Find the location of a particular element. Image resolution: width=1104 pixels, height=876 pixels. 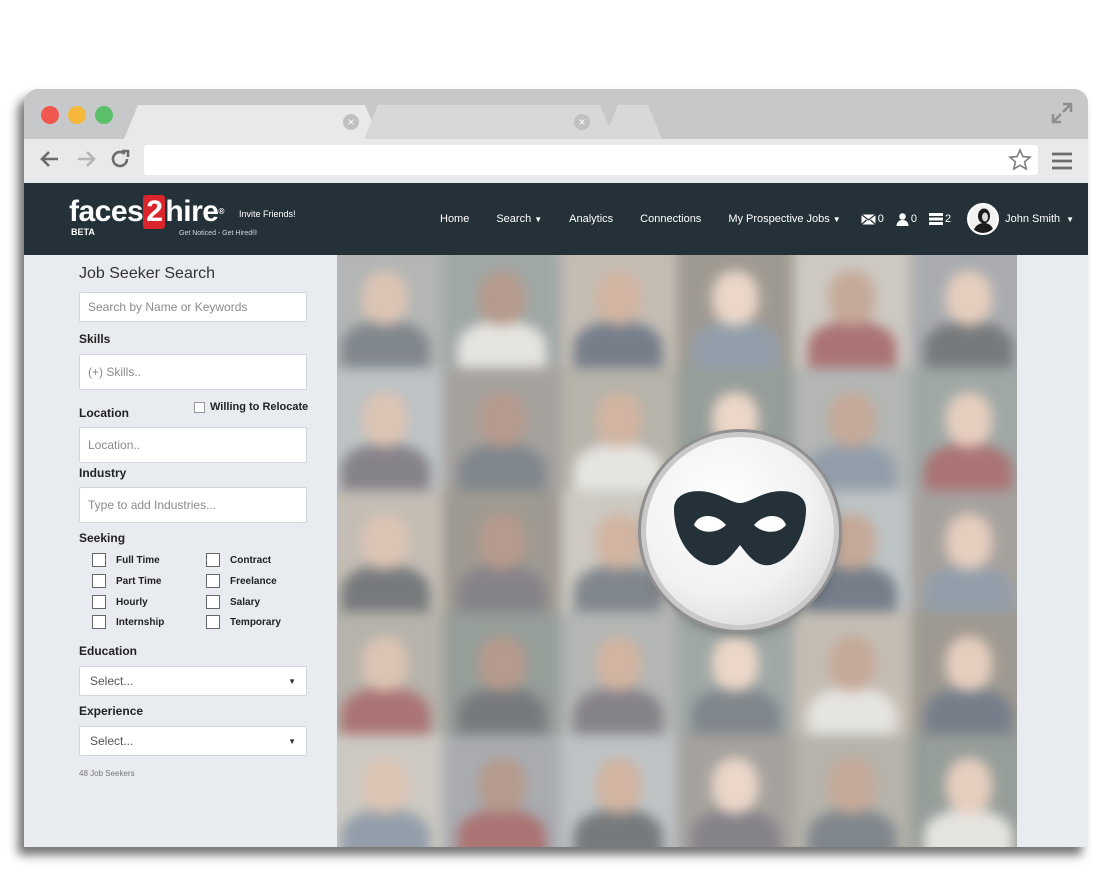

minimize-window-button is located at coordinates (77, 115).